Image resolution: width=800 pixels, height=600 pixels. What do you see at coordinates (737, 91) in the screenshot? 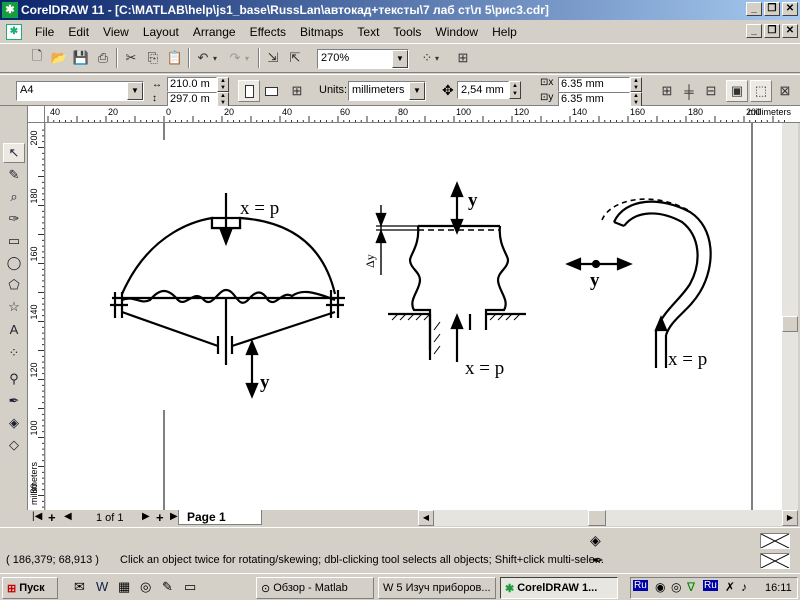
I see `treat-as-filled-icon: ▣` at bounding box center [737, 91].